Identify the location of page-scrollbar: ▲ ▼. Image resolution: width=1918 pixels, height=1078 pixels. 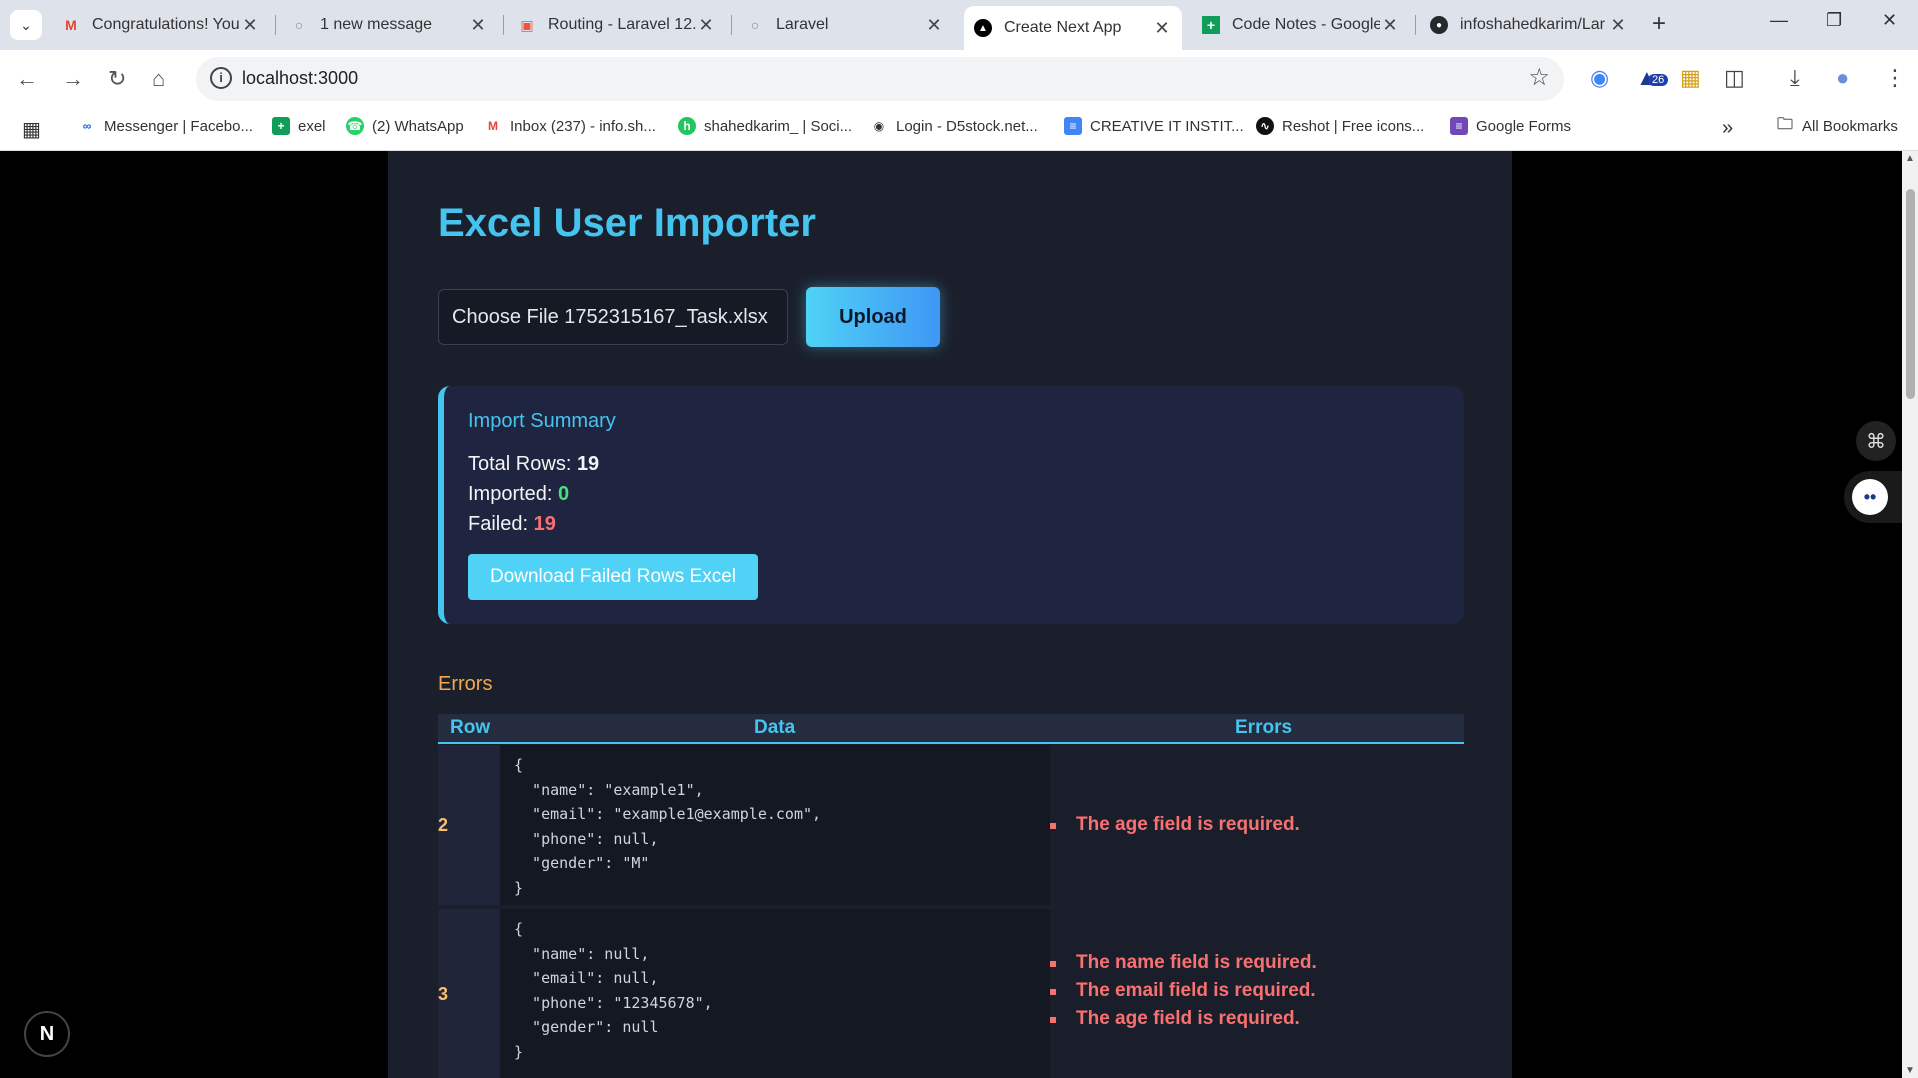
(1910, 614).